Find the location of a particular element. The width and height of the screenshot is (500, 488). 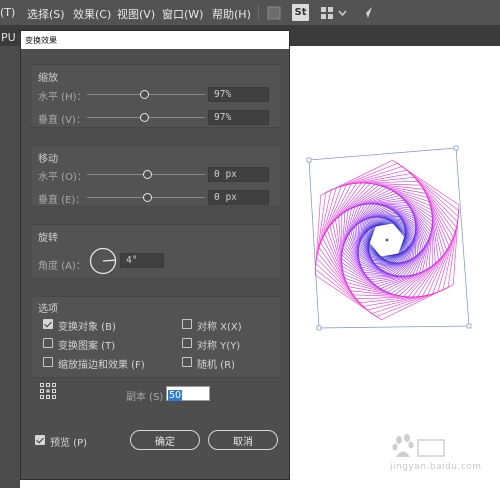

stock-icon: St is located at coordinates (300, 12).